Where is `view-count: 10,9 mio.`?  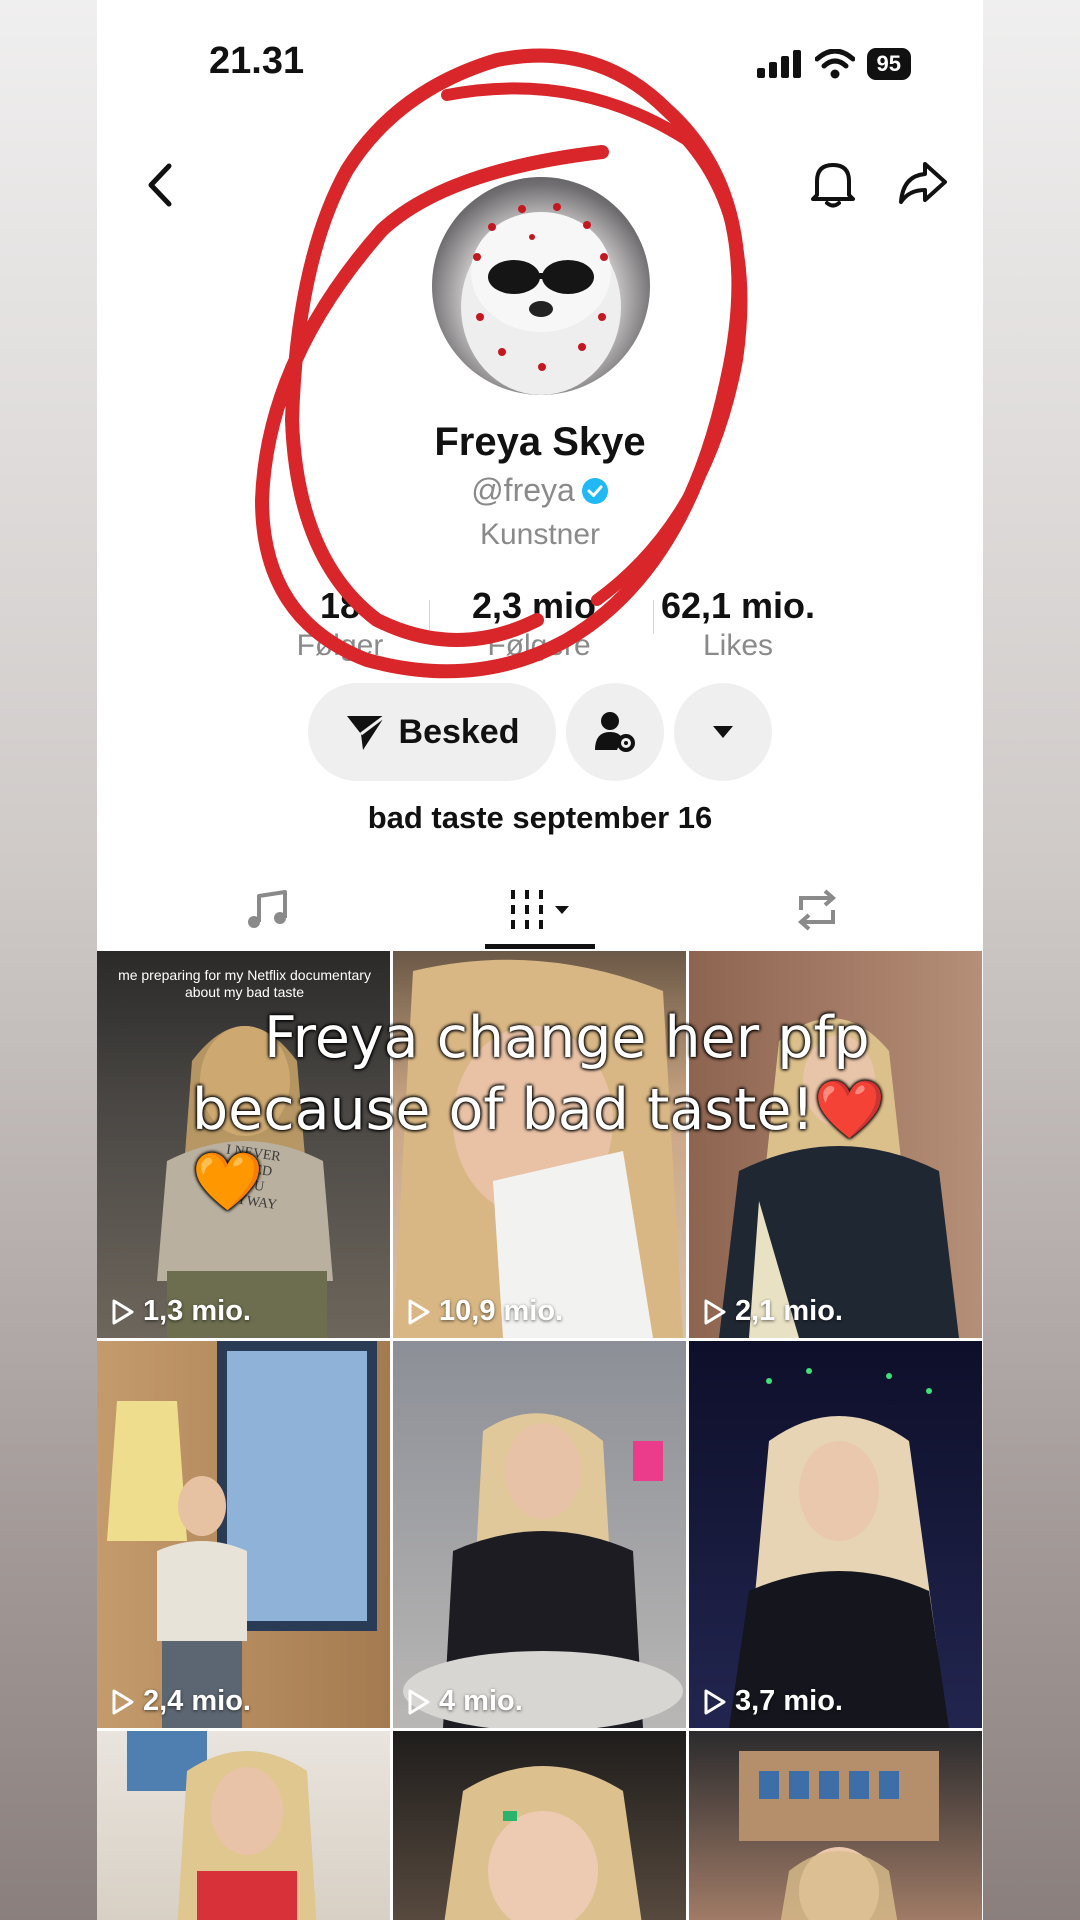 view-count: 10,9 mio. is located at coordinates (485, 1311).